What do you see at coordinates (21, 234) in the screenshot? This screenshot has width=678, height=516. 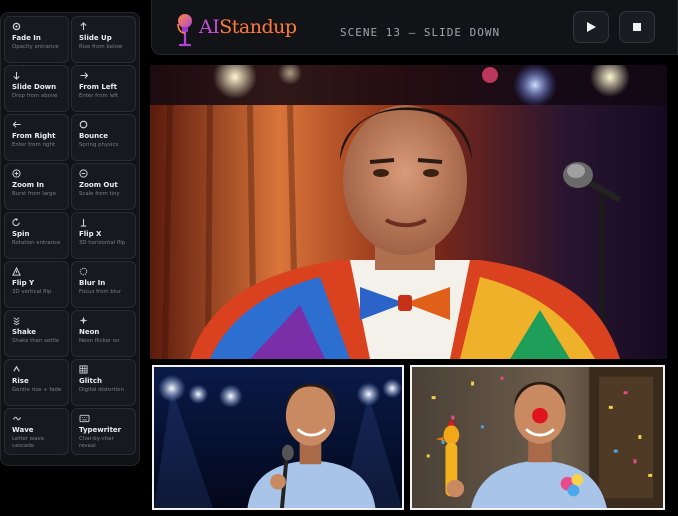 I see `effect-name: Spin` at bounding box center [21, 234].